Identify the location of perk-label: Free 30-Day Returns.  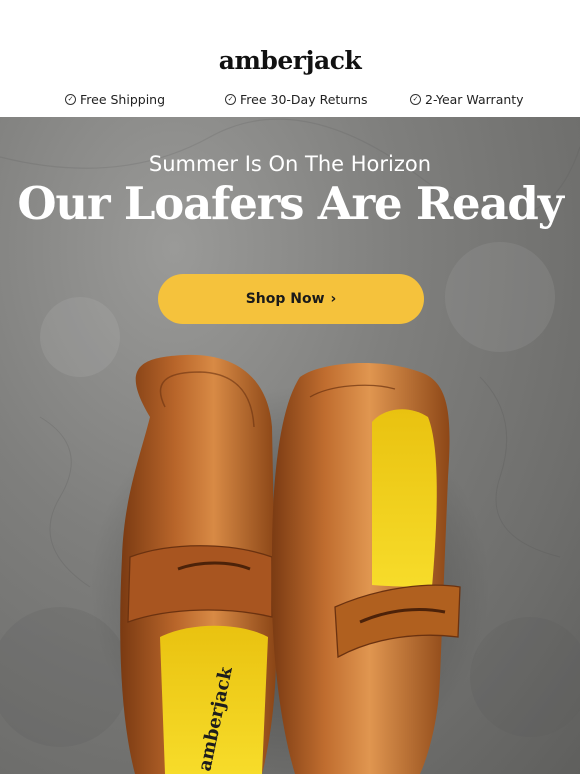
(304, 99).